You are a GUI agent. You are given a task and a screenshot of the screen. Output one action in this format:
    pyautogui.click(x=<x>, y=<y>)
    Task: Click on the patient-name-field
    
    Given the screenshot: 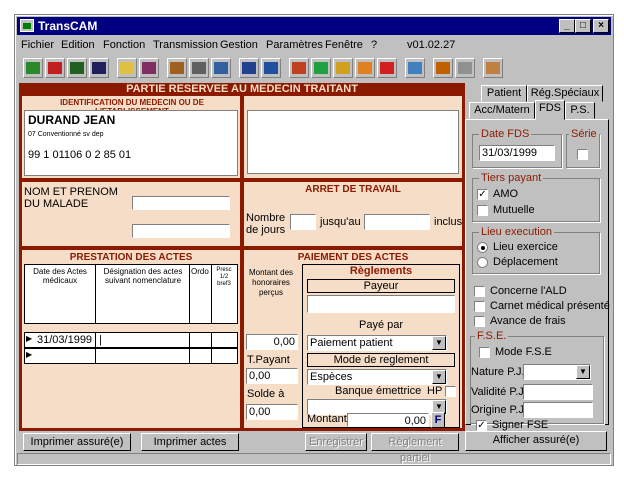 What is the action you would take?
    pyautogui.click(x=181, y=203)
    